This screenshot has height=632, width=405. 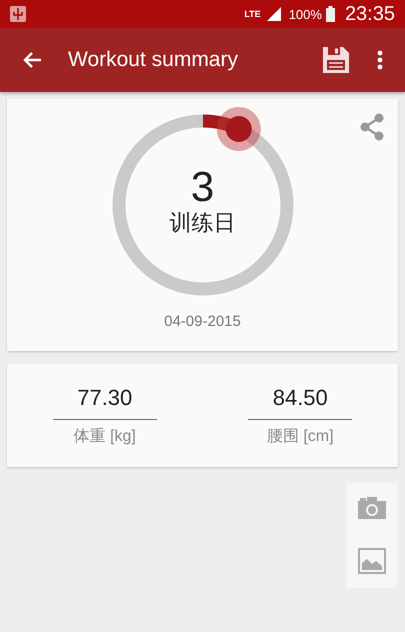 I want to click on battery-icon, so click(x=330, y=14).